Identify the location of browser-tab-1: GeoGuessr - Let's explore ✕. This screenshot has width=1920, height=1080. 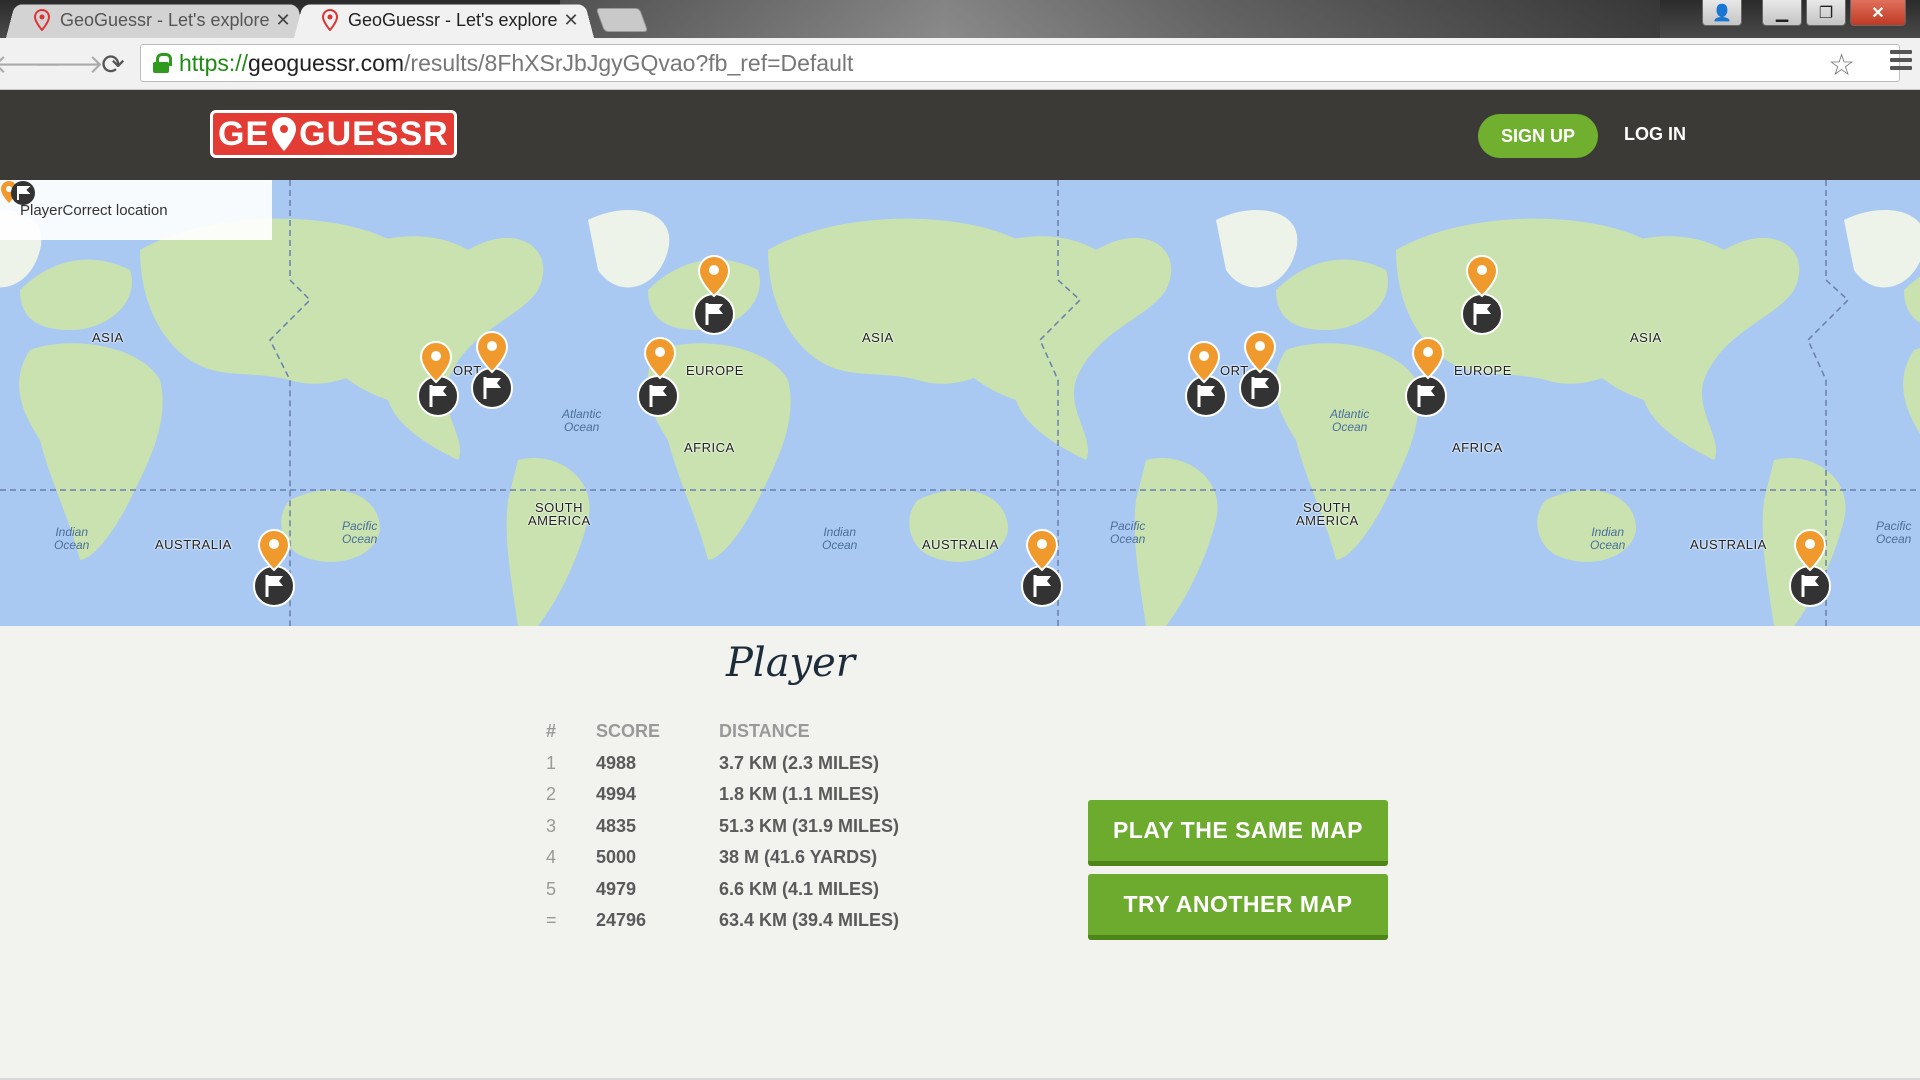
(156, 20).